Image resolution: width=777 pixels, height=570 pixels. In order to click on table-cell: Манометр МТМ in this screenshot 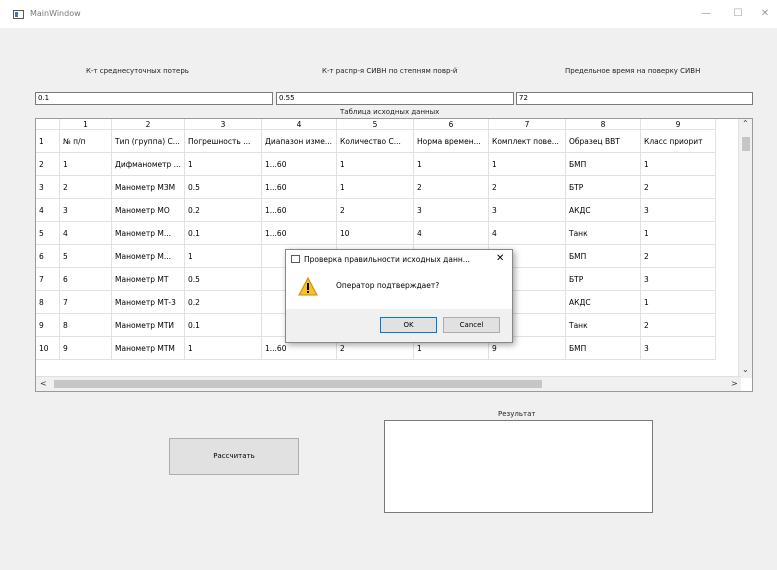, I will do `click(148, 348)`.